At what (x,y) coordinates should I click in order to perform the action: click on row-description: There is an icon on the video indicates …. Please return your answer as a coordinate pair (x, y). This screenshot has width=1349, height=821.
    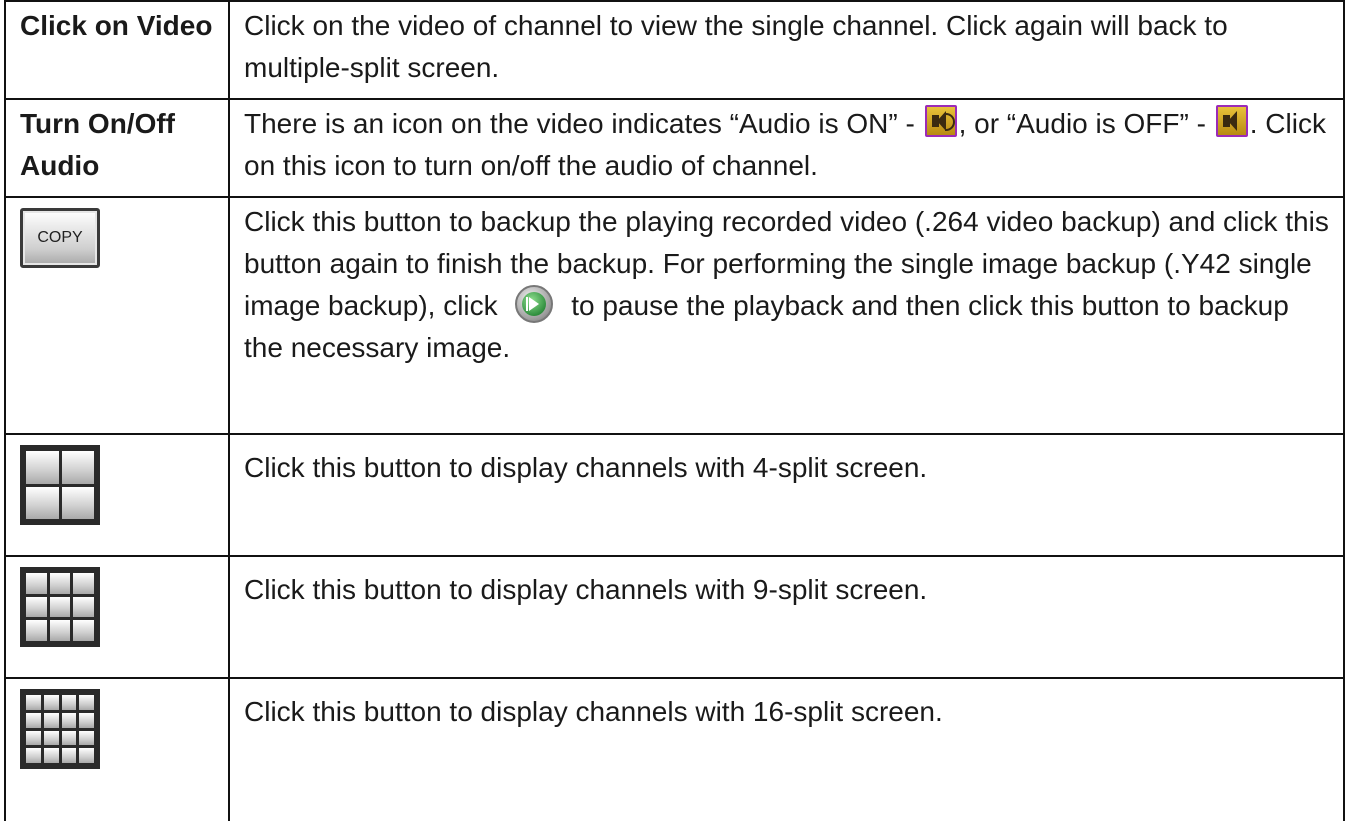
    Looking at the image, I should click on (786, 148).